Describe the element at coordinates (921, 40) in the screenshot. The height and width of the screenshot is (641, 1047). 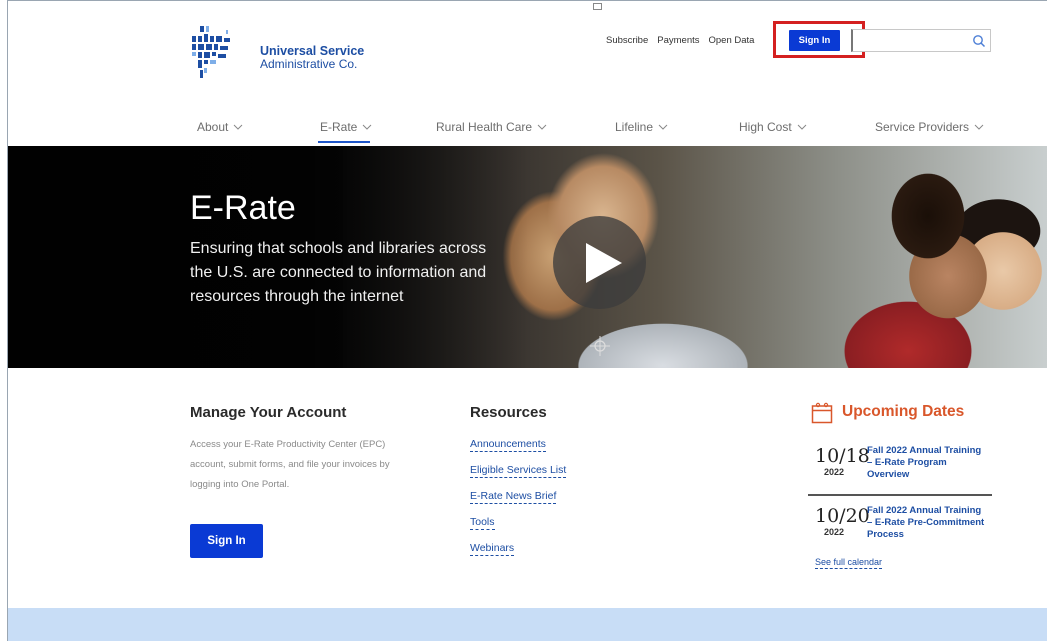
I see `search-input` at that location.